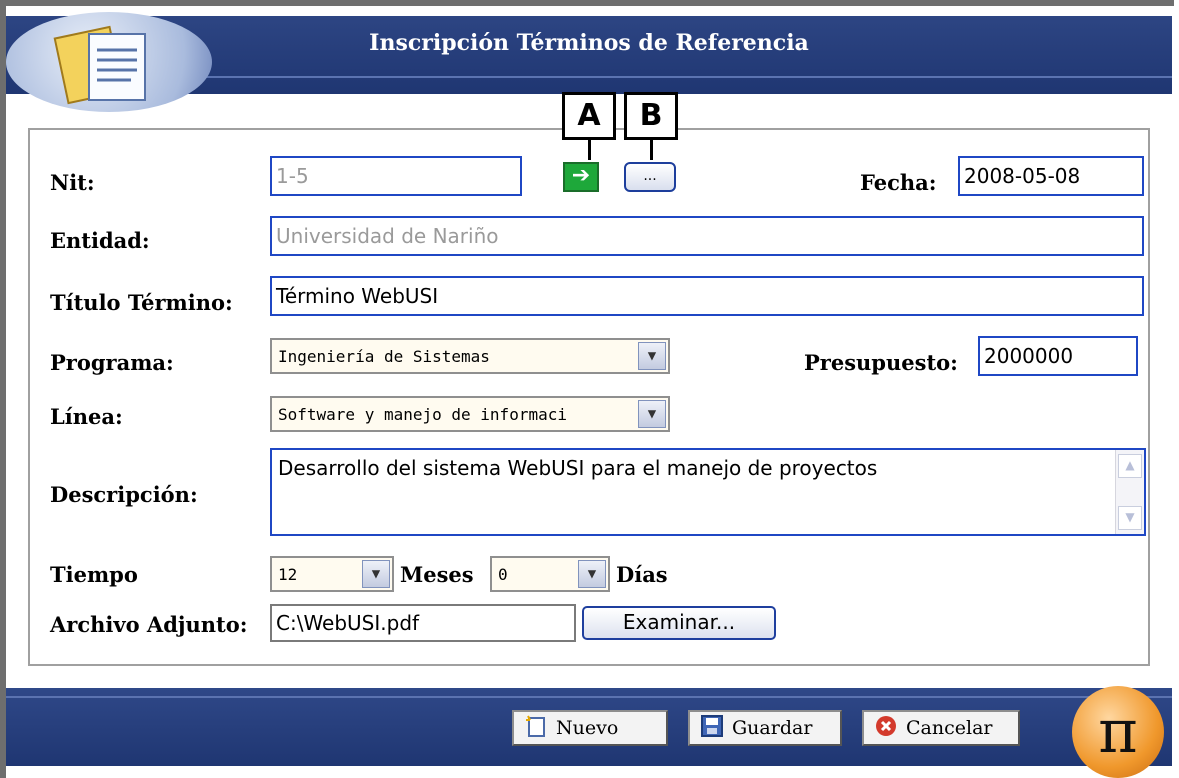 The image size is (1179, 778). I want to click on cancelar-button: Cancelar, so click(941, 728).